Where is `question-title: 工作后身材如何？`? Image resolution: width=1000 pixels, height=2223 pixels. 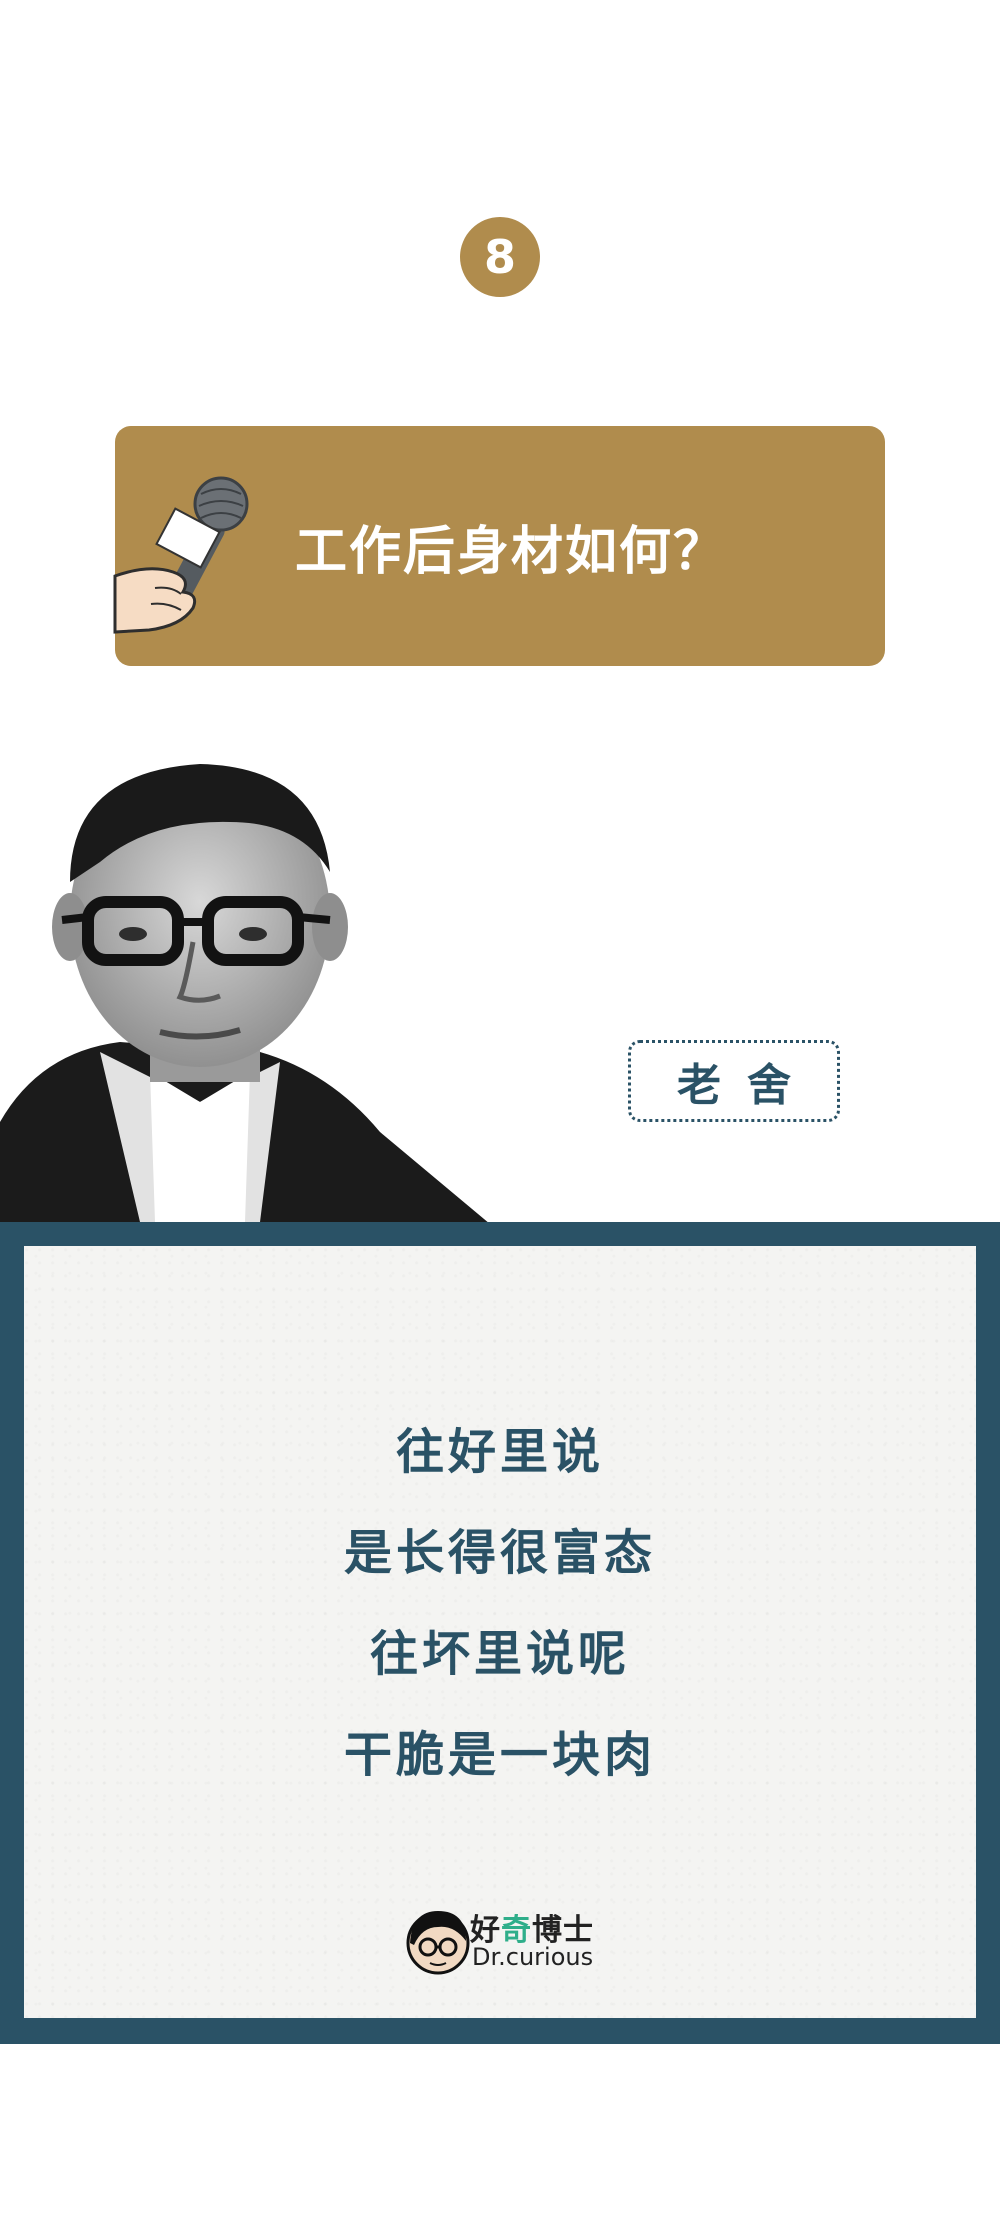 question-title: 工作后身材如何？ is located at coordinates (511, 551).